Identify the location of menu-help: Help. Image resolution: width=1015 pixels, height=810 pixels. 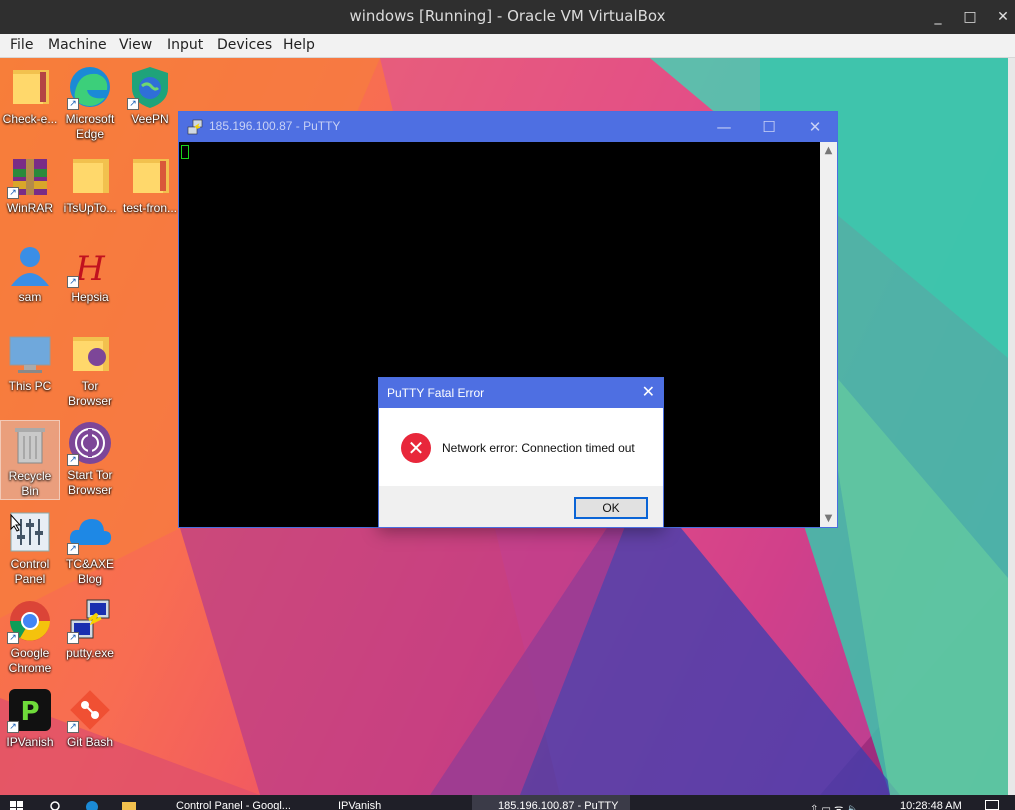
(299, 45).